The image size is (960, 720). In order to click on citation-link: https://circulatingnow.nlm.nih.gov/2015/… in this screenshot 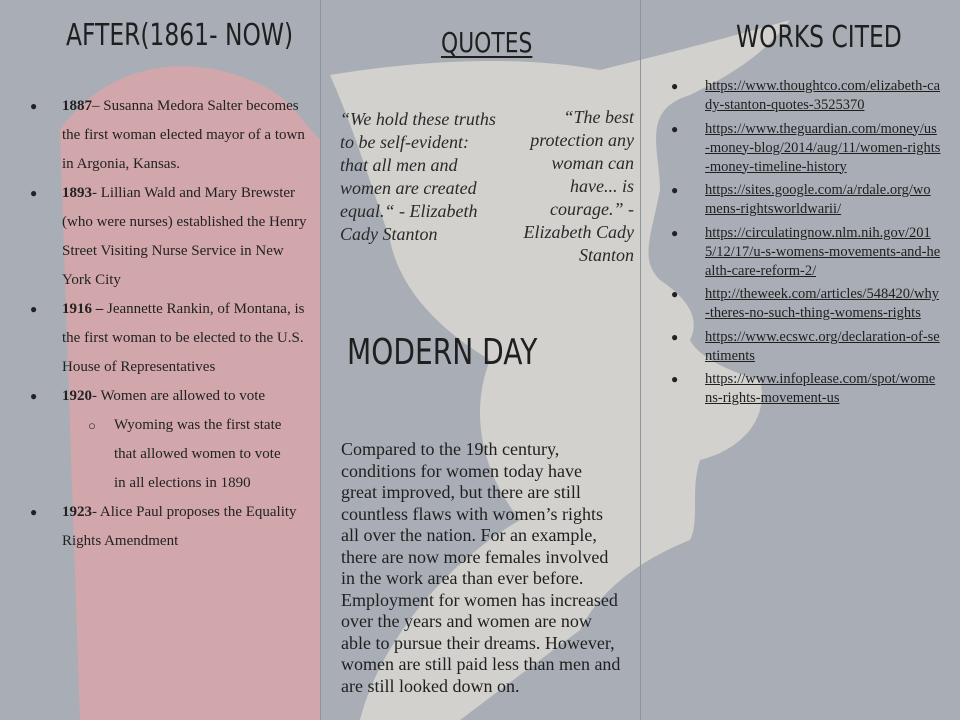, I will do `click(822, 252)`.